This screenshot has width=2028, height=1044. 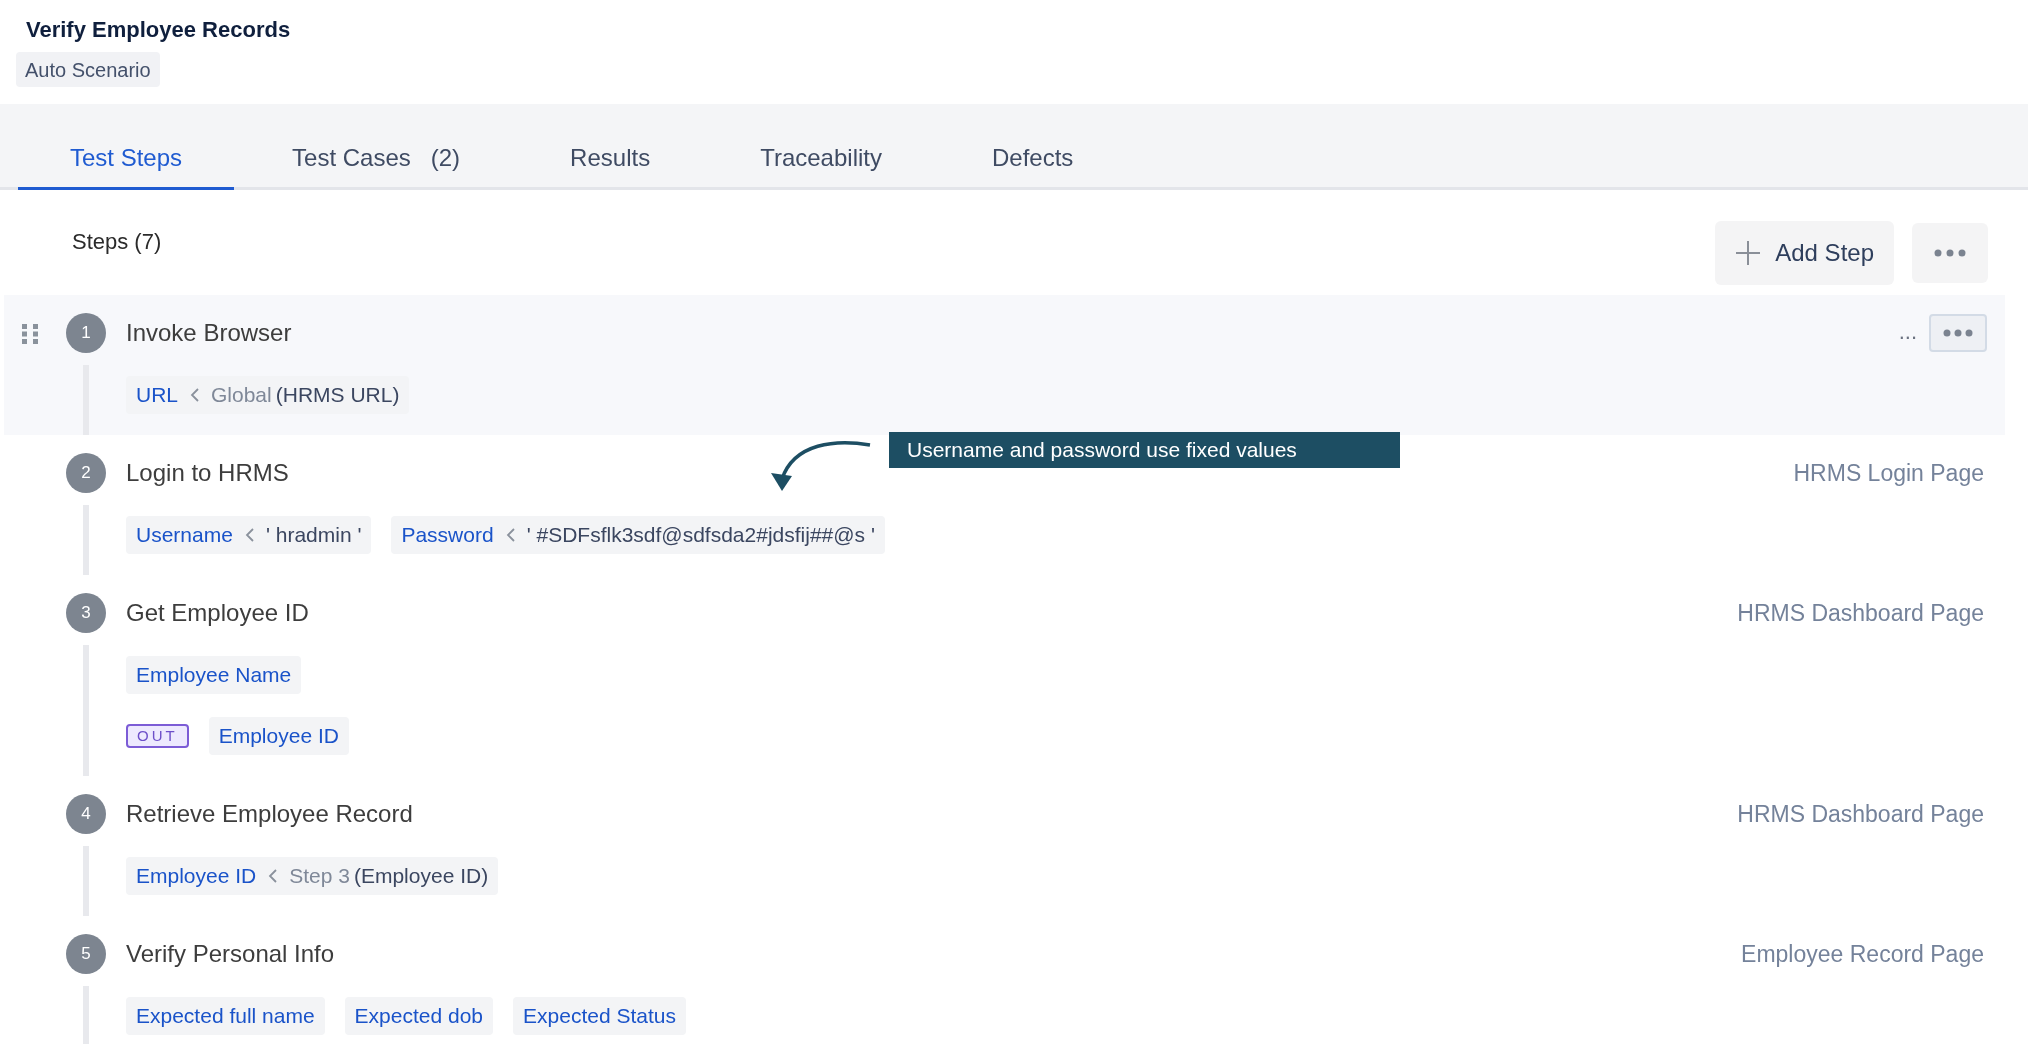 What do you see at coordinates (319, 876) in the screenshot?
I see `source-label: Step 3` at bounding box center [319, 876].